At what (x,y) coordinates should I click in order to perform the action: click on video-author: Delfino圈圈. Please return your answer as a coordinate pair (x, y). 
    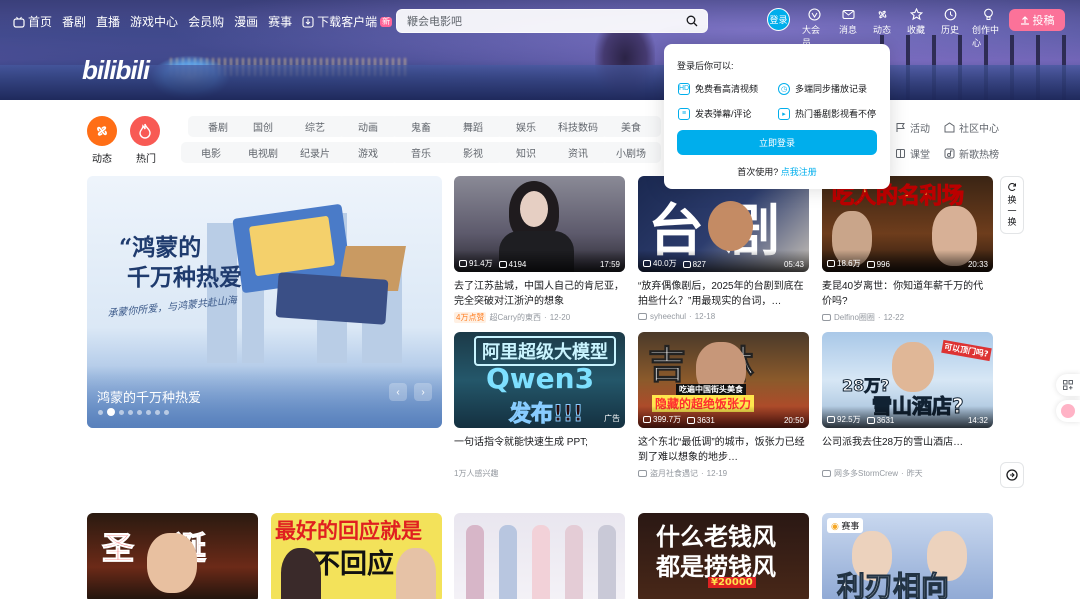
    Looking at the image, I should click on (854, 317).